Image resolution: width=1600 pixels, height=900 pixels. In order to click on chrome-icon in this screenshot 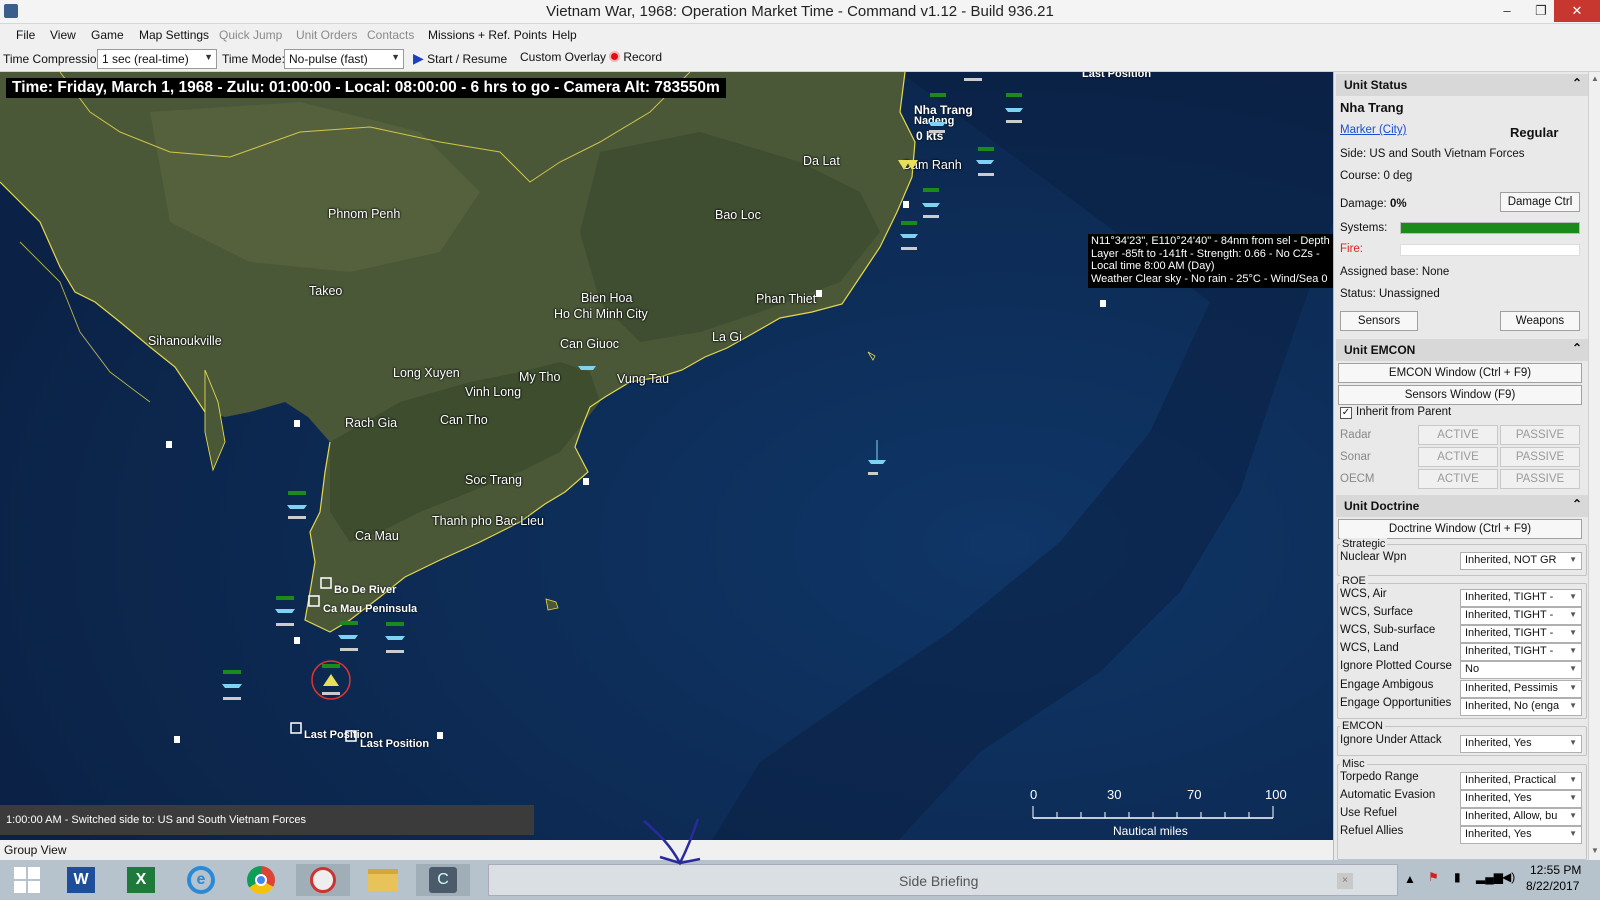, I will do `click(261, 880)`.